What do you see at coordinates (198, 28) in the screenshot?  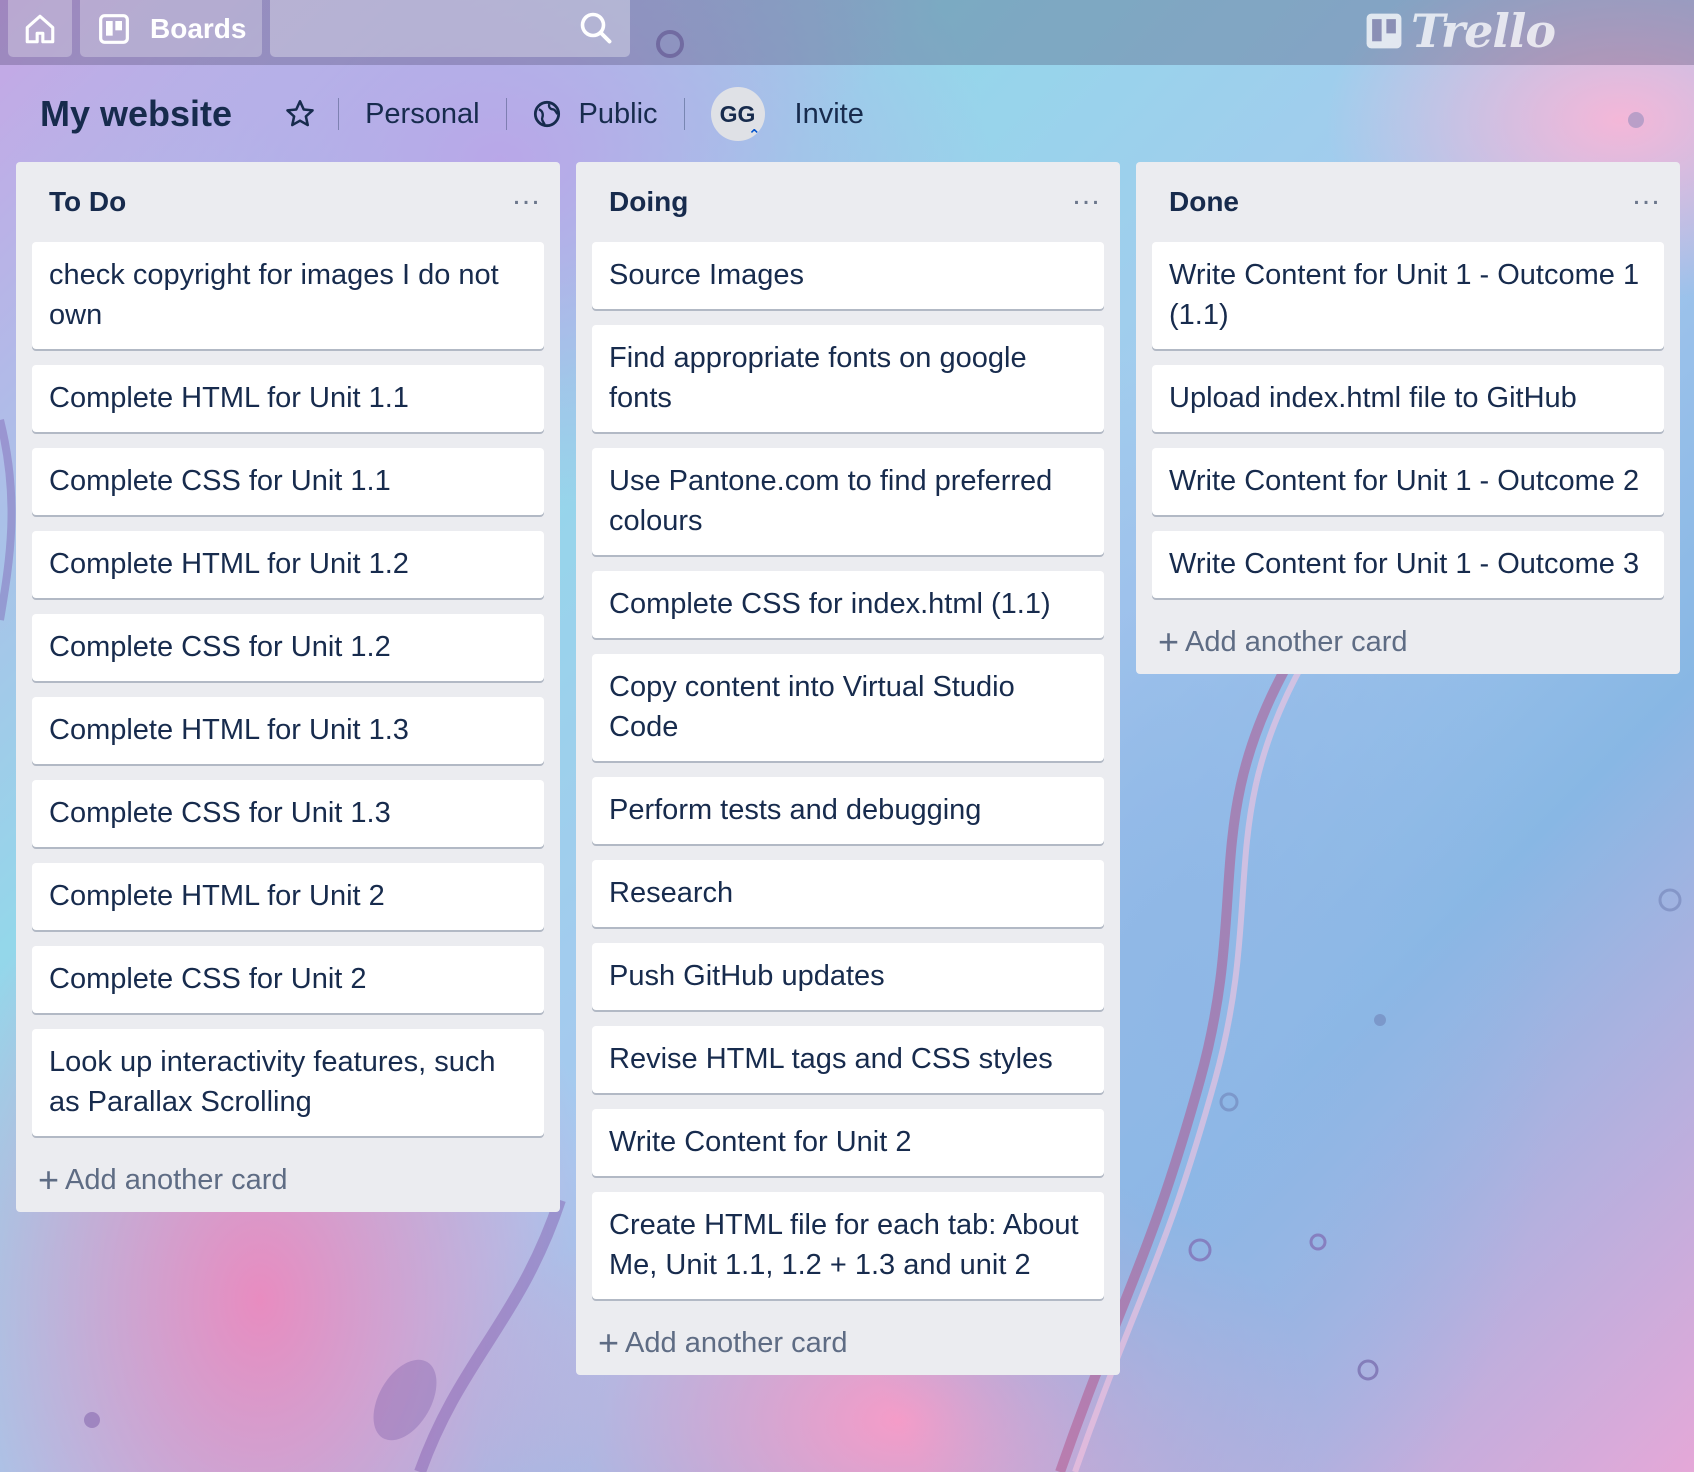 I see `boards-label: Boards` at bounding box center [198, 28].